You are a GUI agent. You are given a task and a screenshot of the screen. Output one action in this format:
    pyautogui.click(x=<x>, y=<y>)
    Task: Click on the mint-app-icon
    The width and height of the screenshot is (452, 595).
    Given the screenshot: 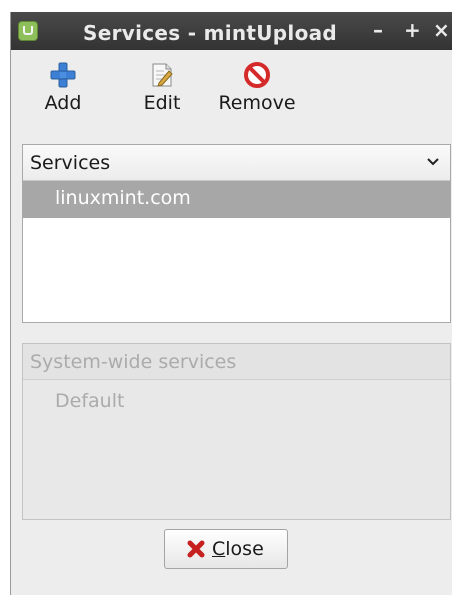 What is the action you would take?
    pyautogui.click(x=28, y=31)
    